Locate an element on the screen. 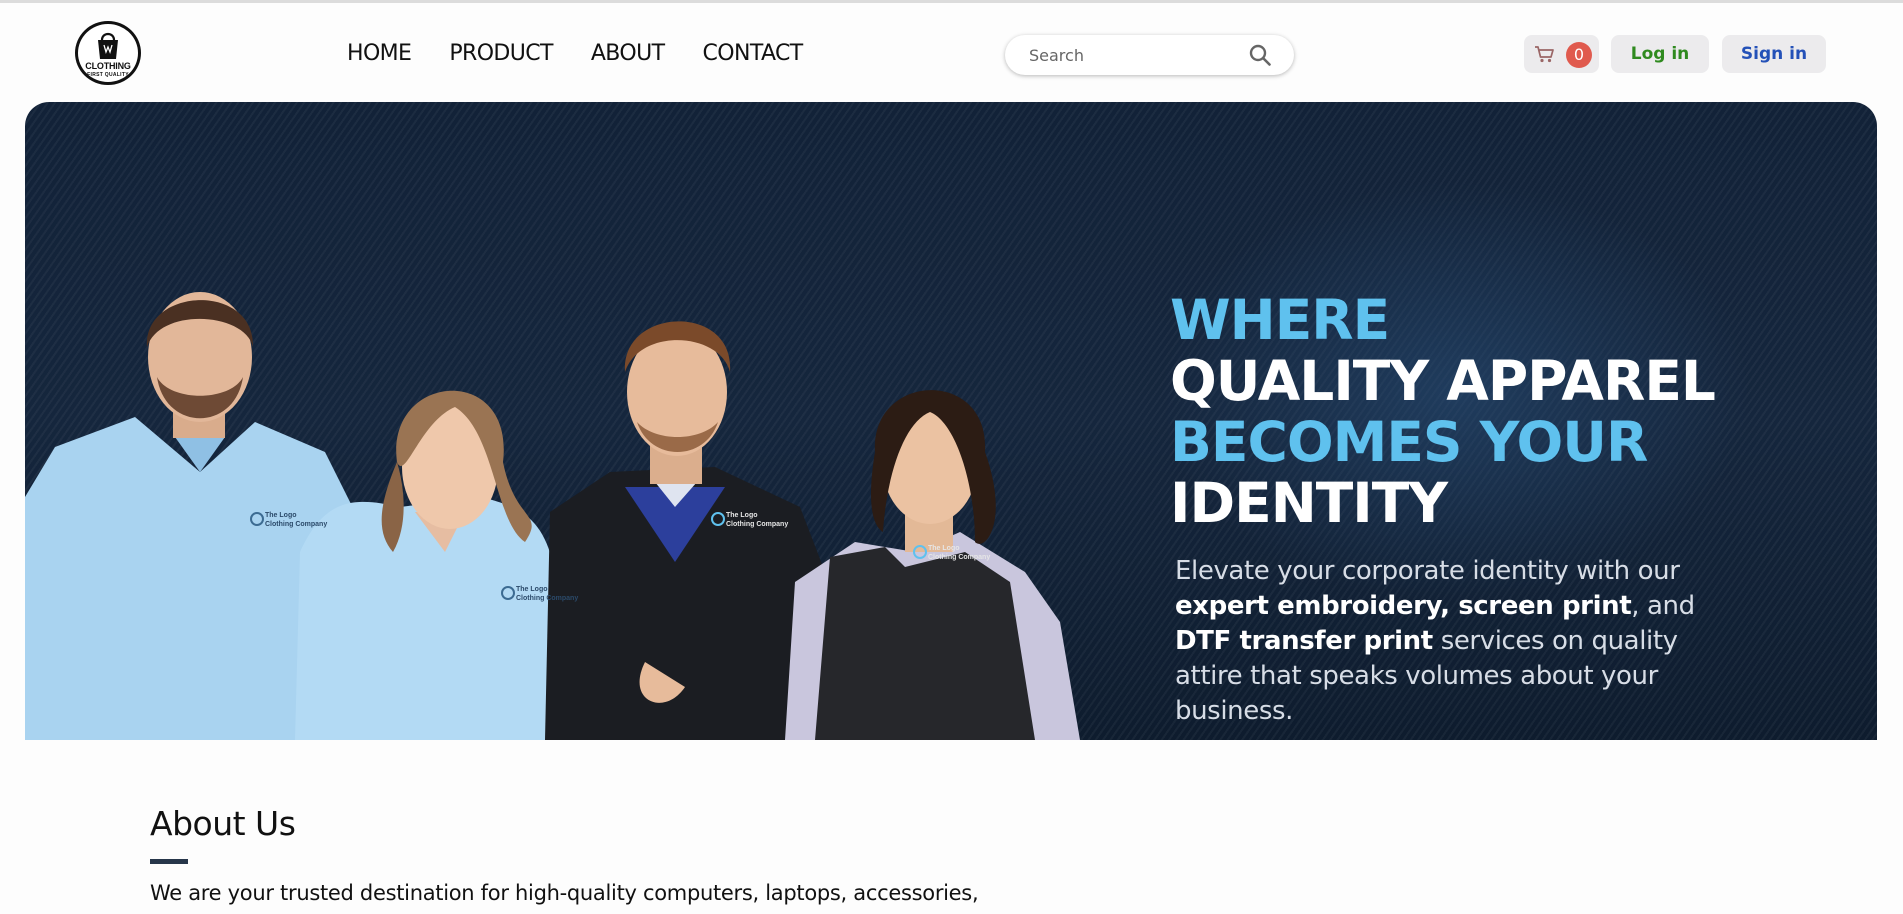 The image size is (1903, 914). headline-line-1: WHERE is located at coordinates (1280, 320).